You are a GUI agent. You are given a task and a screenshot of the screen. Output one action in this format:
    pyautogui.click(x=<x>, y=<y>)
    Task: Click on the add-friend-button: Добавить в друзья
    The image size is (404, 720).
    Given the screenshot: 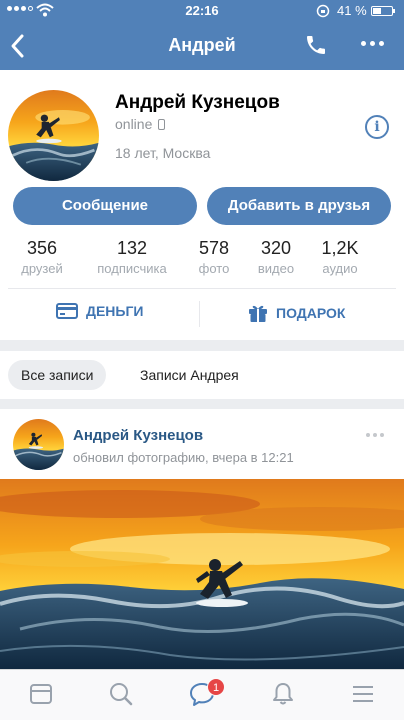 What is the action you would take?
    pyautogui.click(x=299, y=206)
    